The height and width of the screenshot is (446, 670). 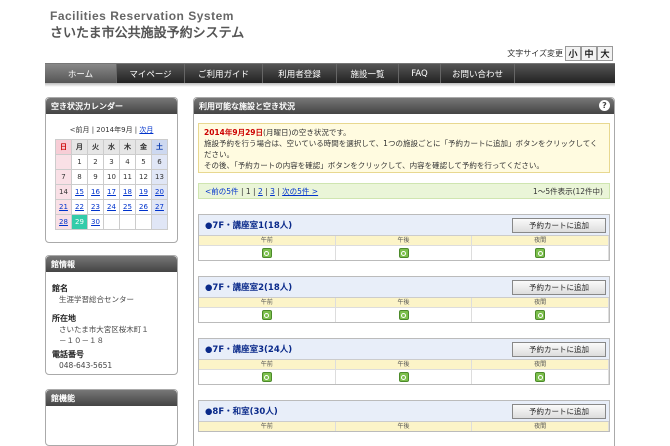 I want to click on nav-shadow, so click(x=330, y=85).